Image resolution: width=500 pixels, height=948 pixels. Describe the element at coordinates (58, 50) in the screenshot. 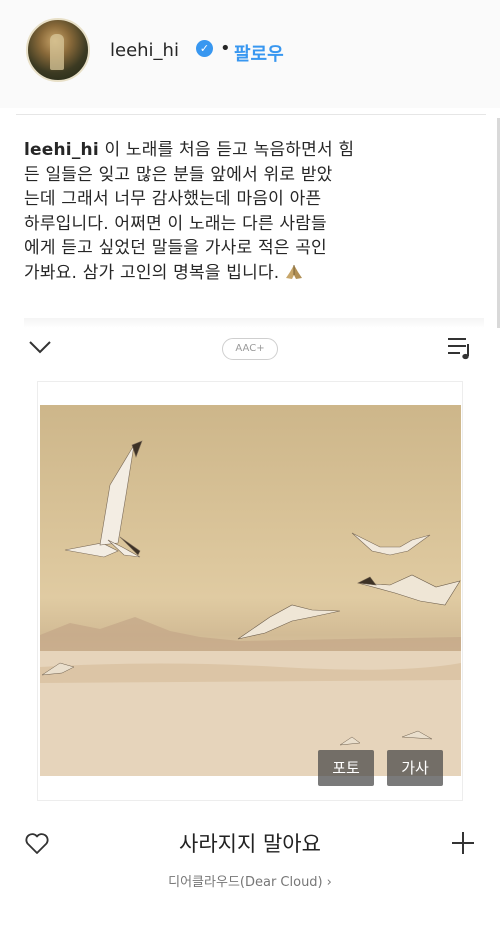

I see `profile-avatar` at that location.